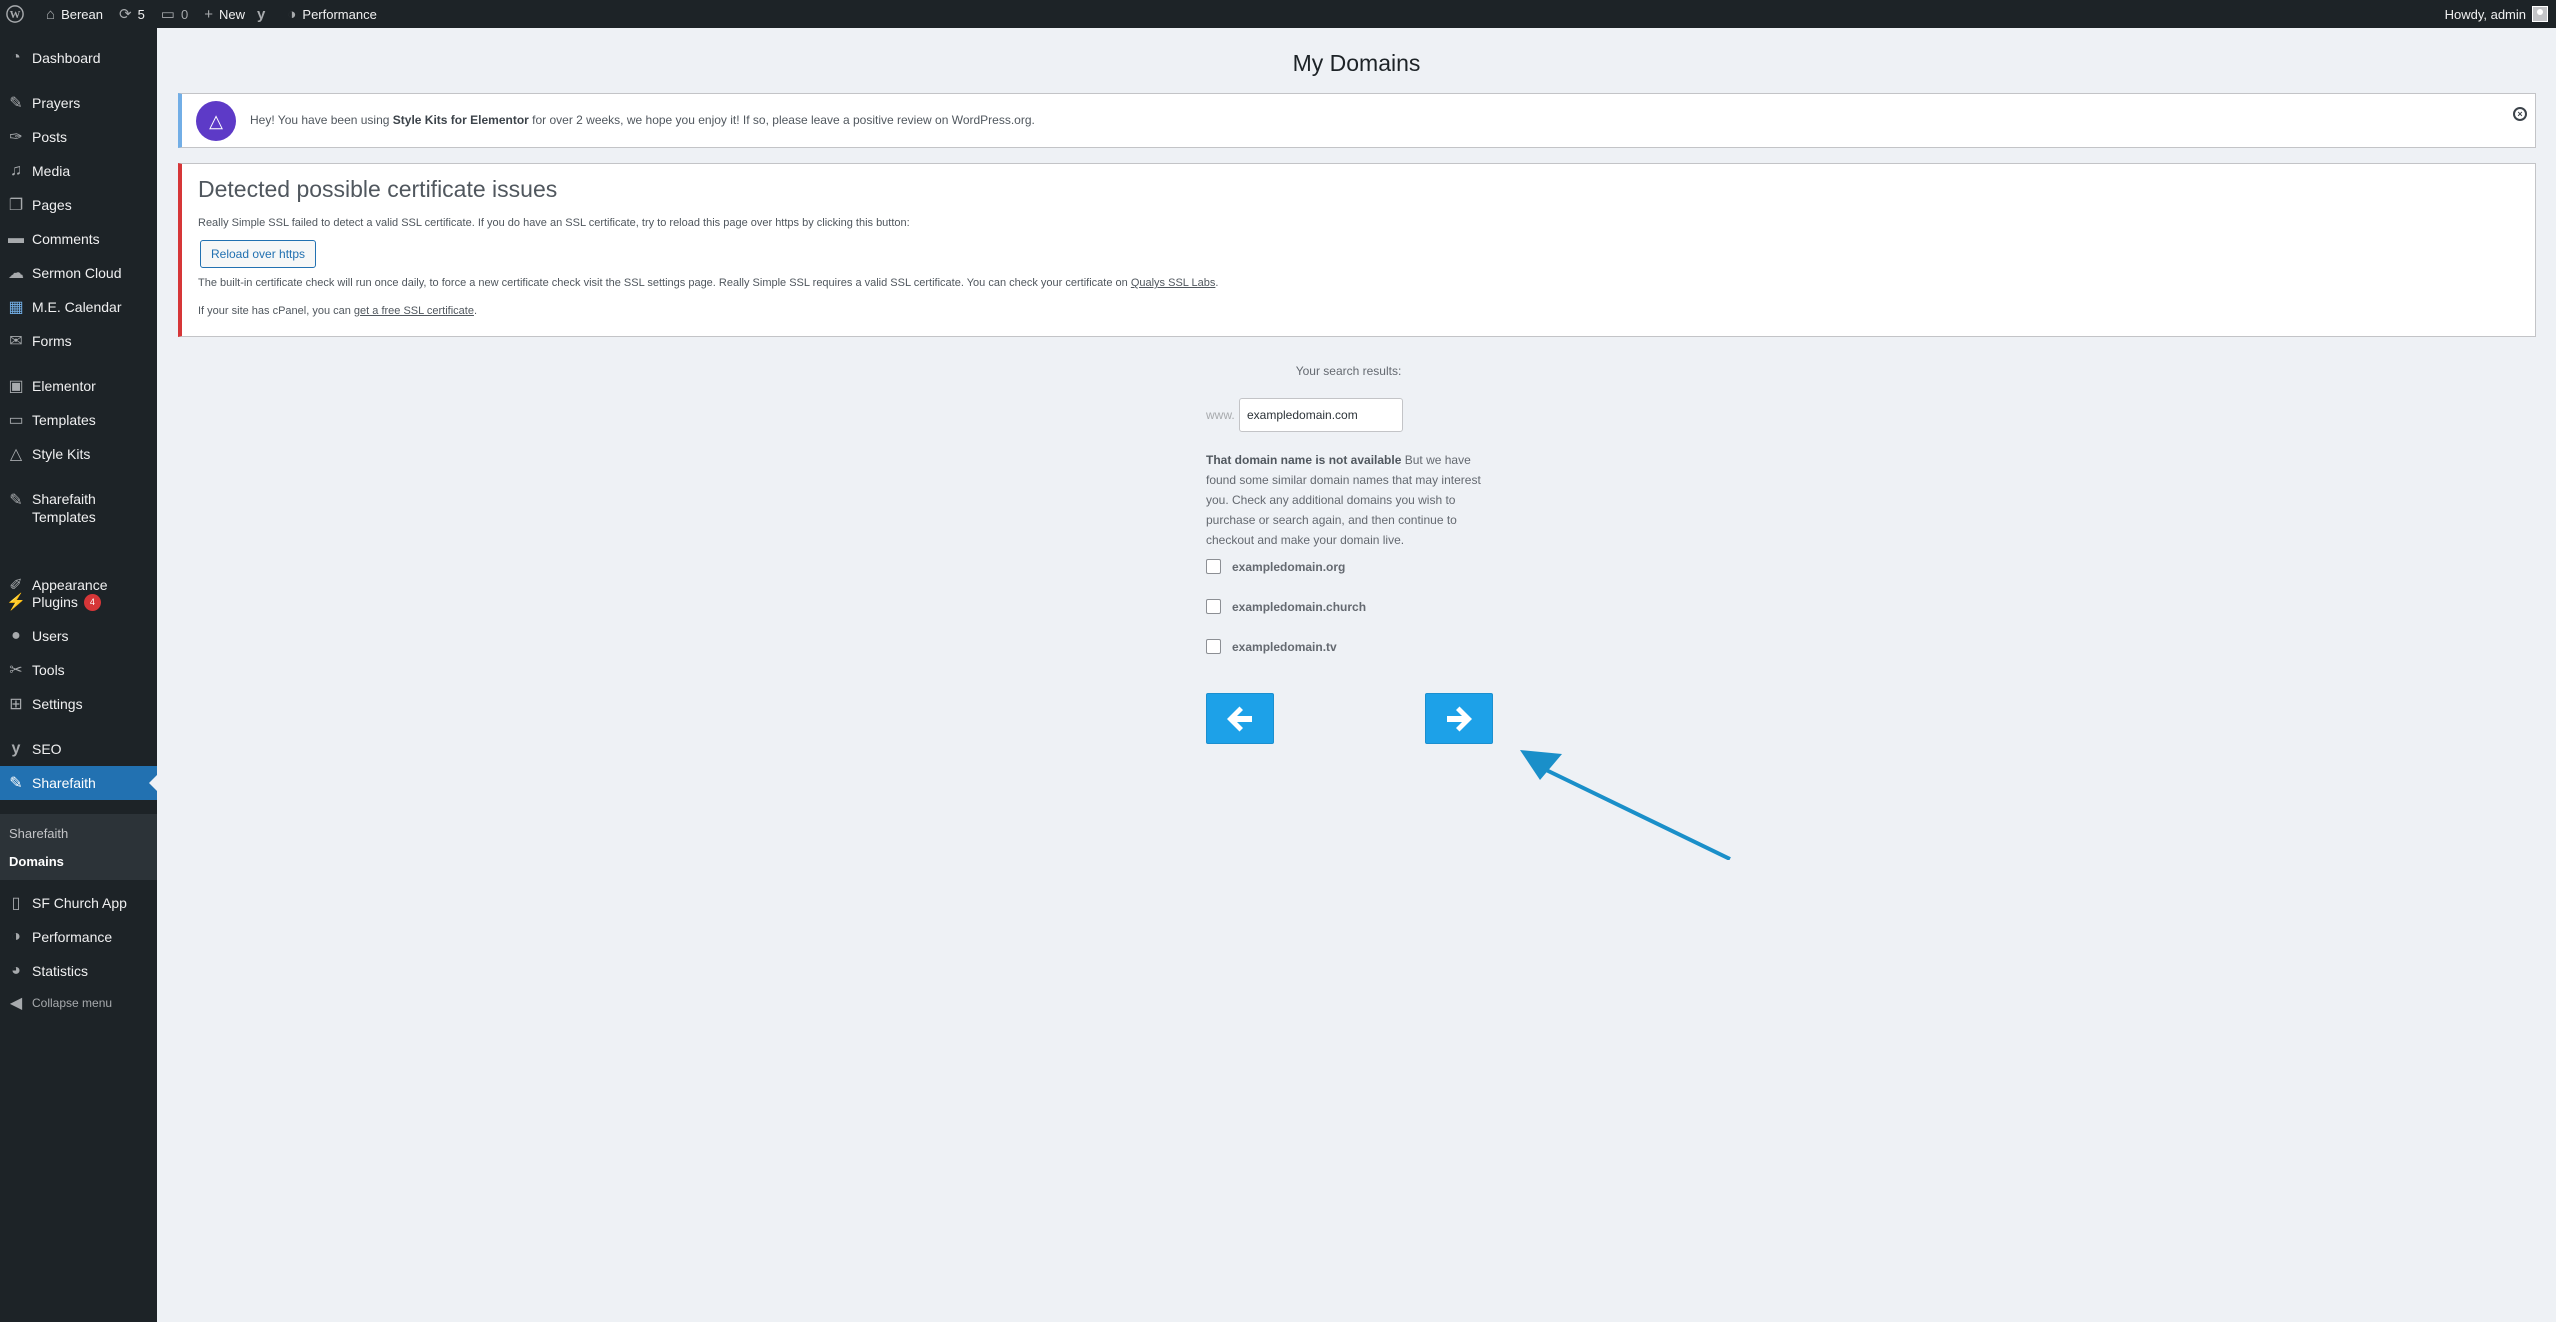 The width and height of the screenshot is (2556, 1322). What do you see at coordinates (36, 861) in the screenshot?
I see `submenu-domains: Domains` at bounding box center [36, 861].